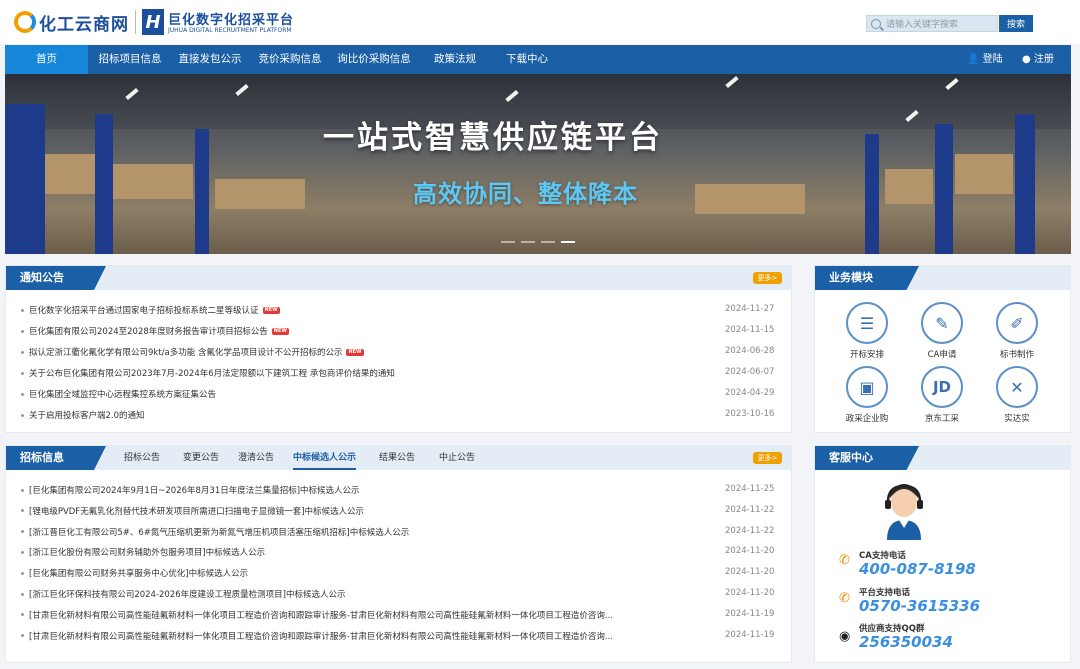  I want to click on nav-direct-contract: 直接发包公示, so click(210, 59).